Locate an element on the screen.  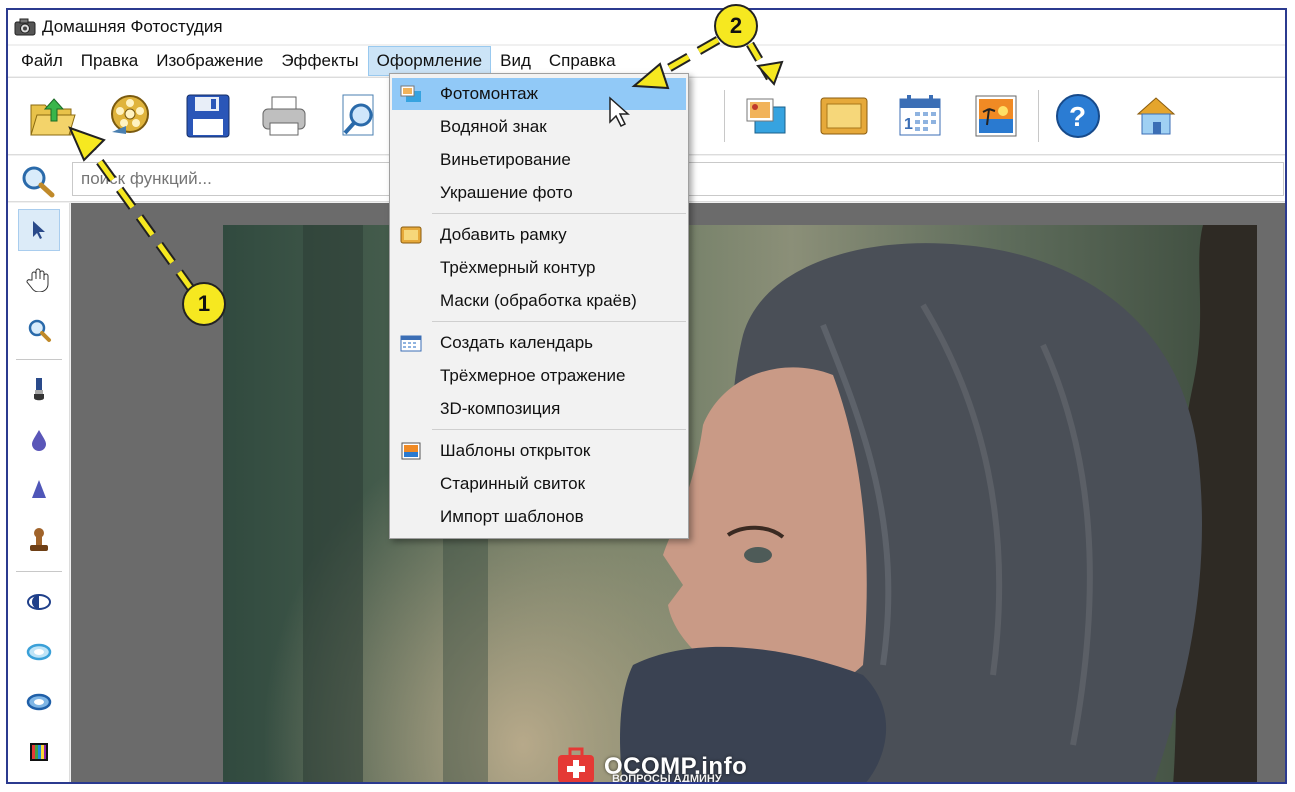
preview-button is located at coordinates (360, 116).